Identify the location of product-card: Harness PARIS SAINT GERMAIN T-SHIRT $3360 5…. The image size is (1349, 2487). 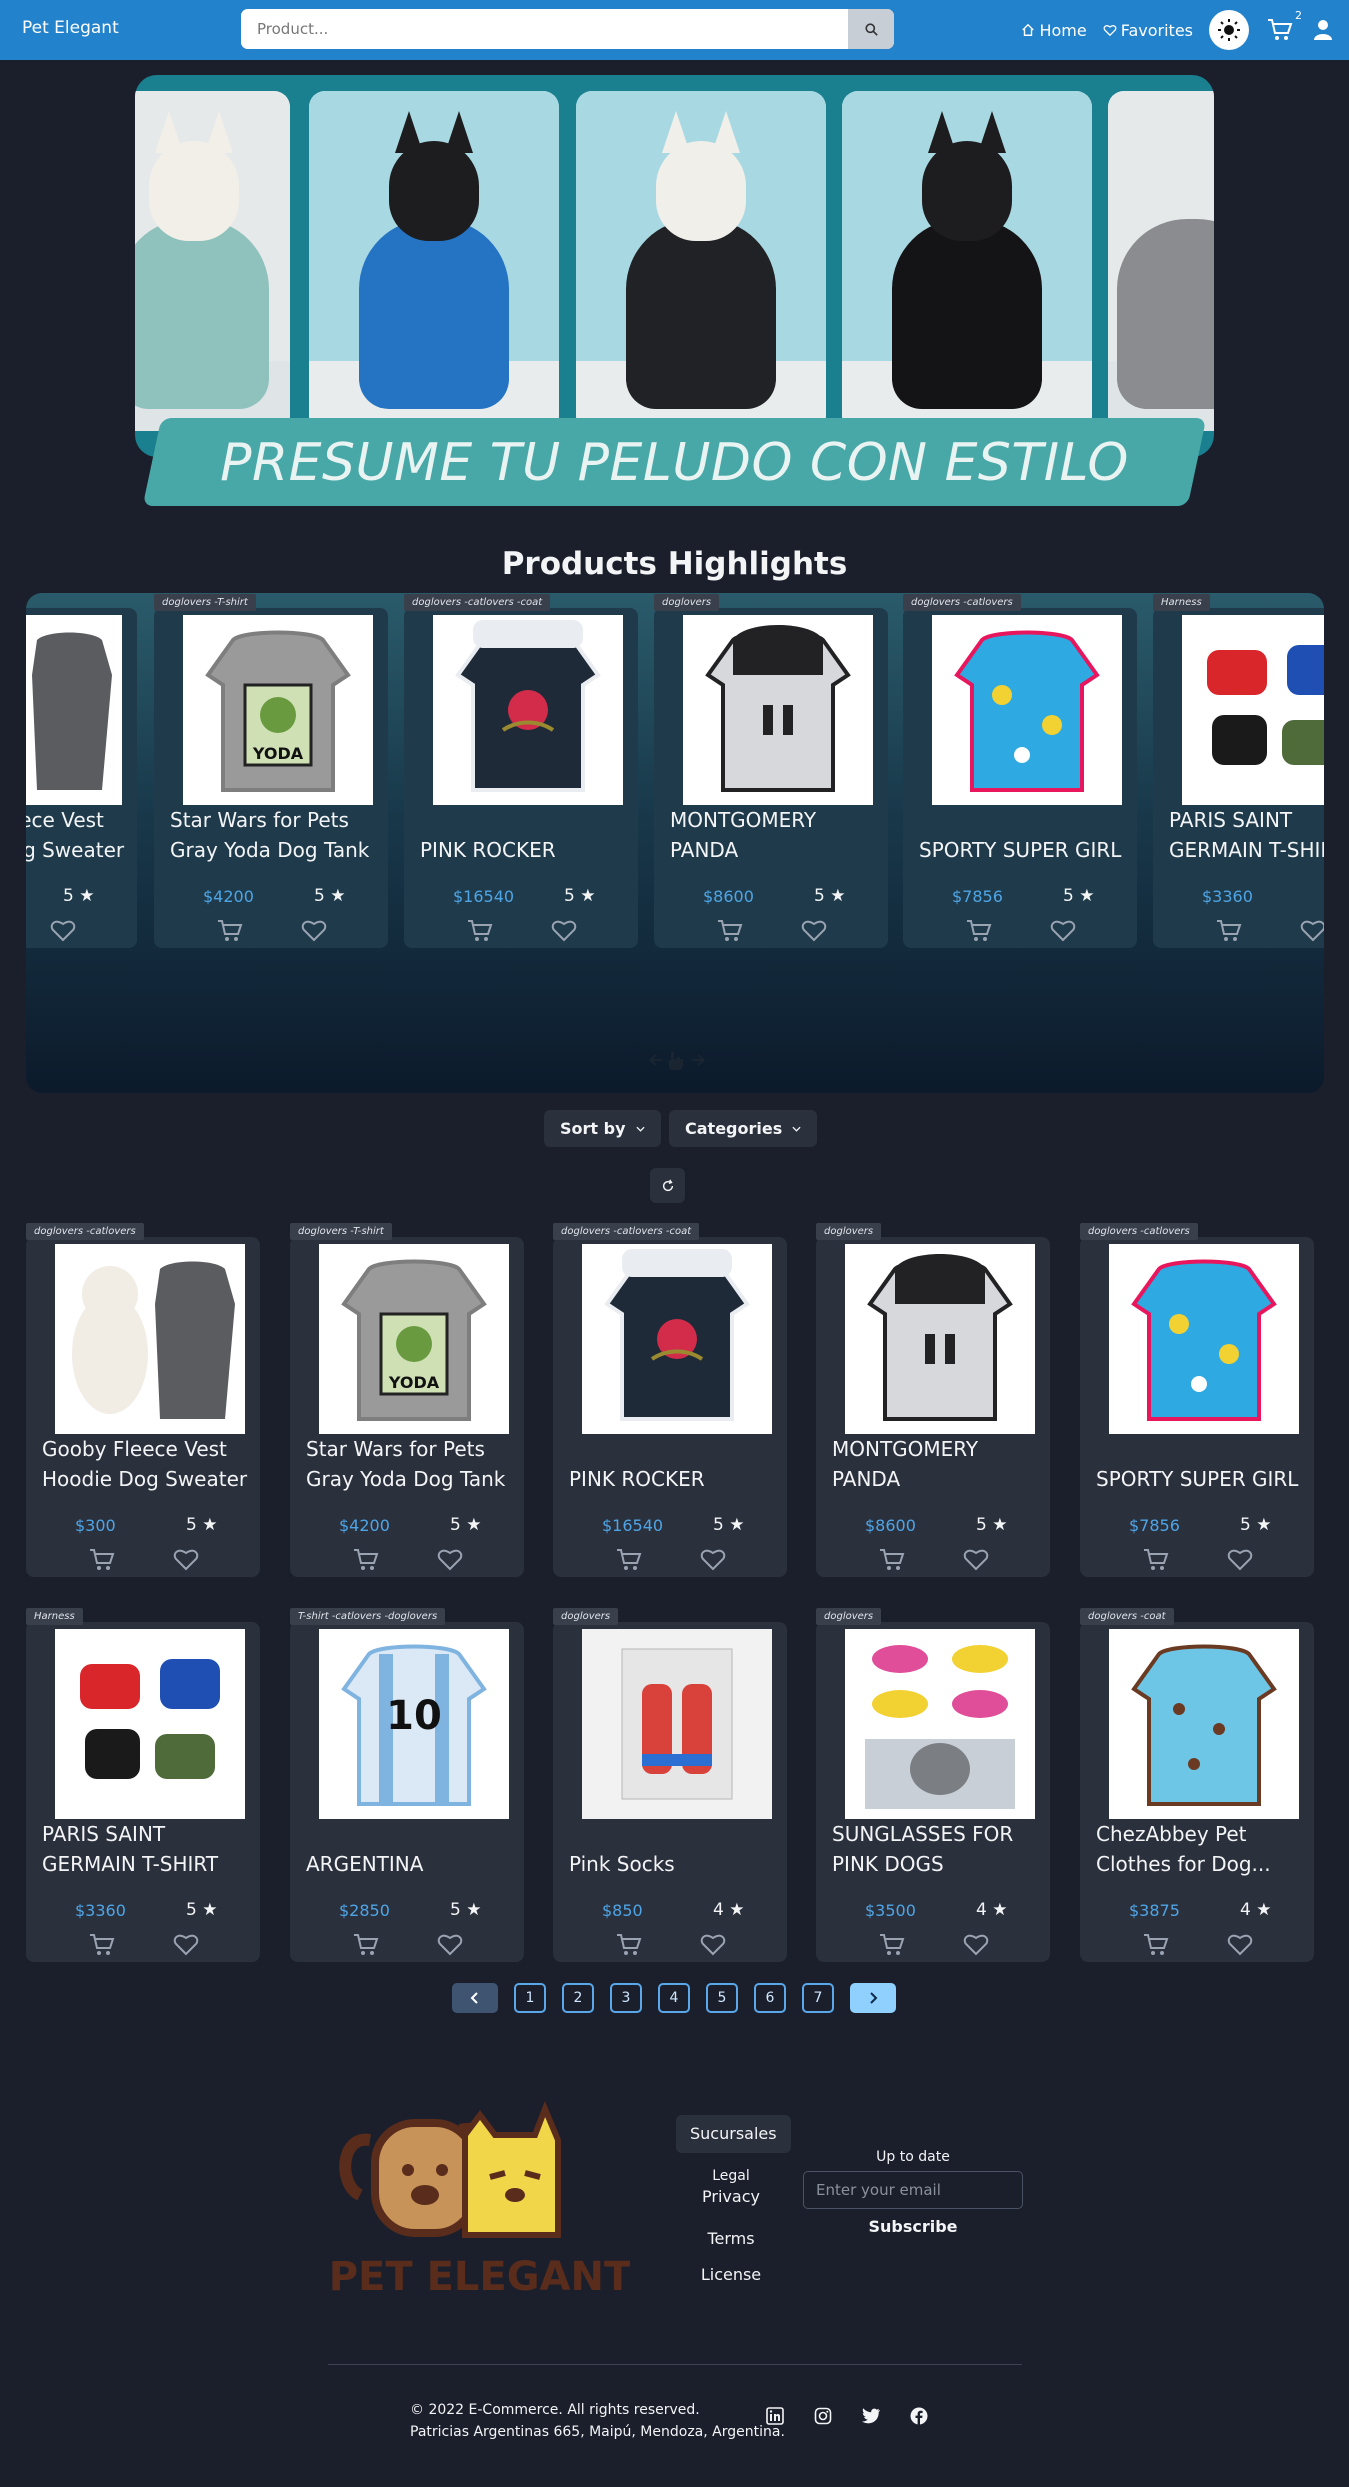
(143, 1785).